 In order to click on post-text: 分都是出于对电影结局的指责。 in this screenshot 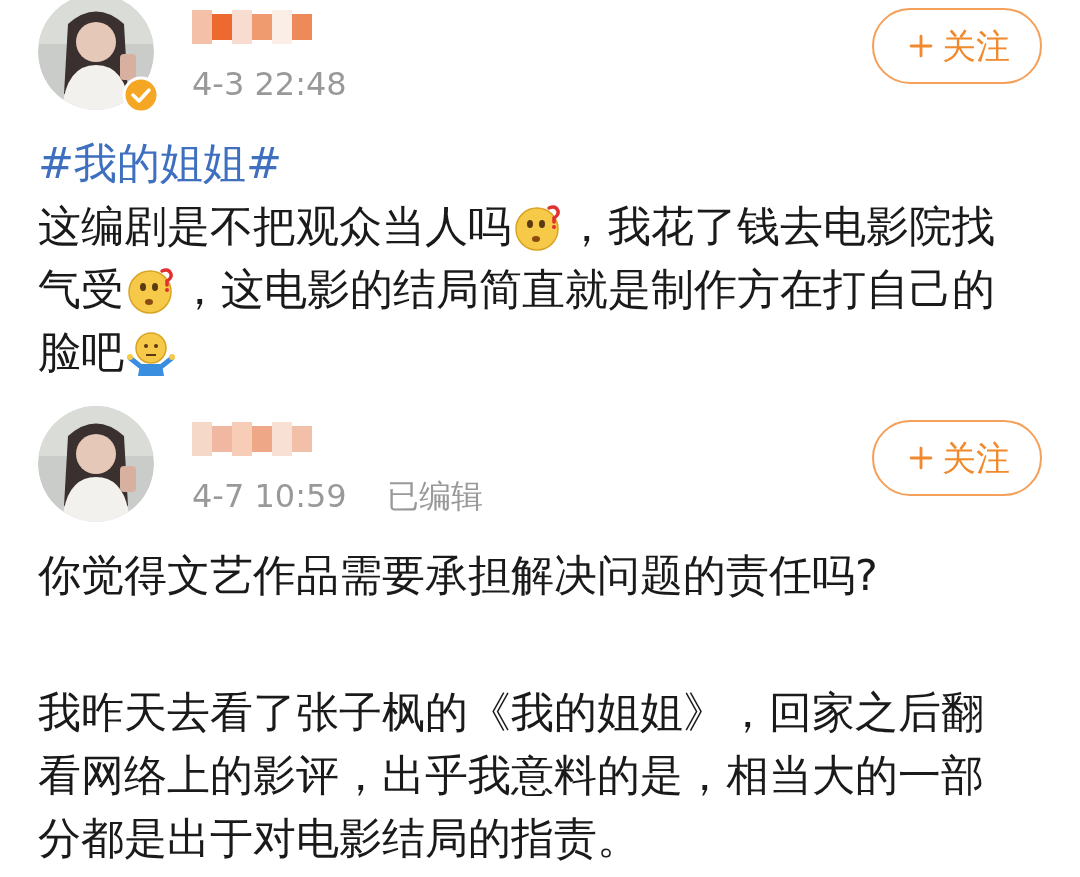, I will do `click(339, 839)`.